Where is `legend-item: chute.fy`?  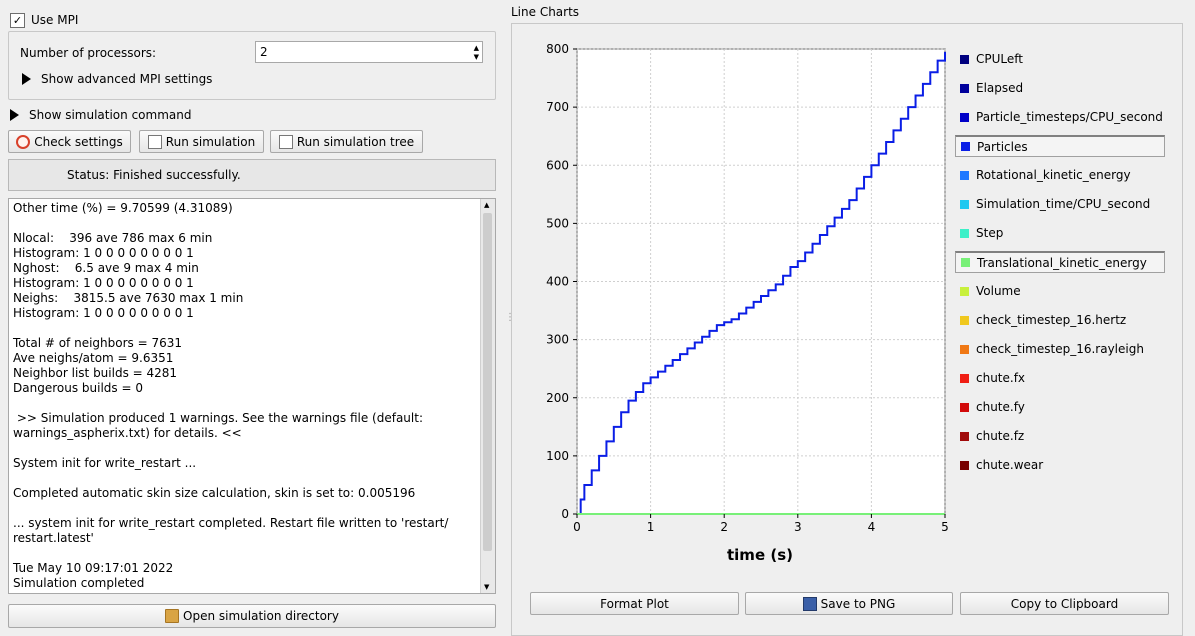 legend-item: chute.fy is located at coordinates (1060, 407).